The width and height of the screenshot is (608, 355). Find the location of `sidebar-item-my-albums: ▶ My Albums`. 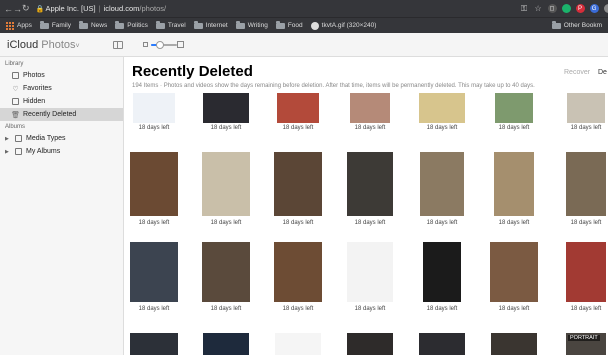

sidebar-item-my-albums: ▶ My Albums is located at coordinates (61, 151).